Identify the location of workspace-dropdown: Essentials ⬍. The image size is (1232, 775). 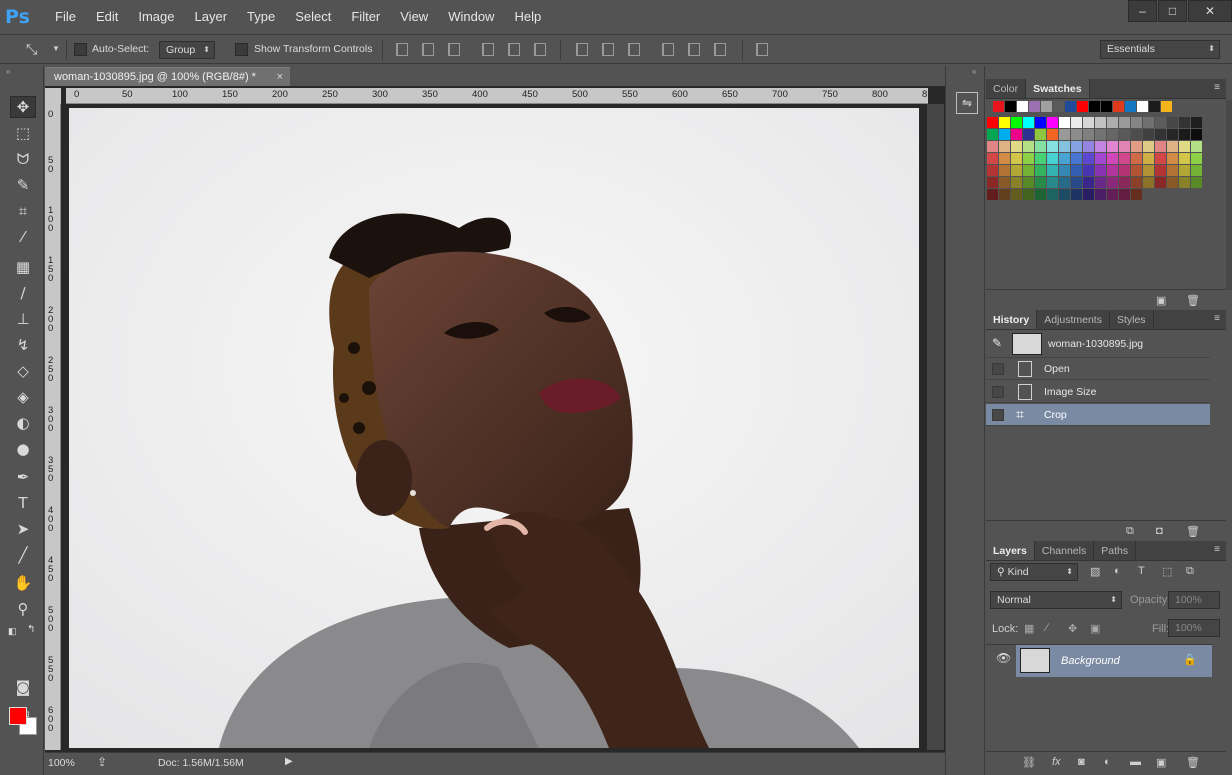
(1160, 49).